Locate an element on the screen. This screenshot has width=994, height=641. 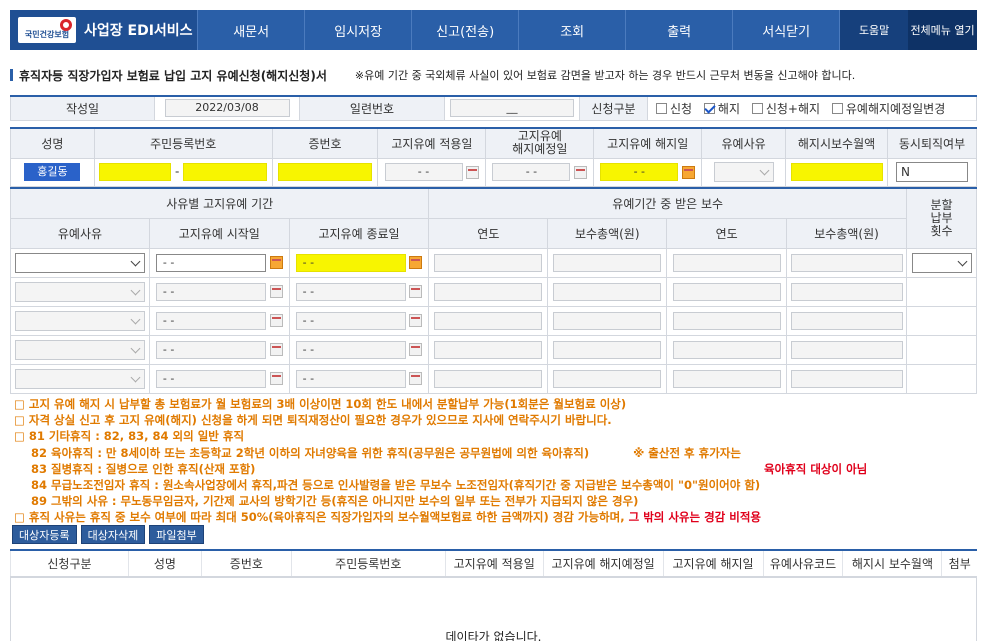
help-button: 도움말 is located at coordinates (874, 30).